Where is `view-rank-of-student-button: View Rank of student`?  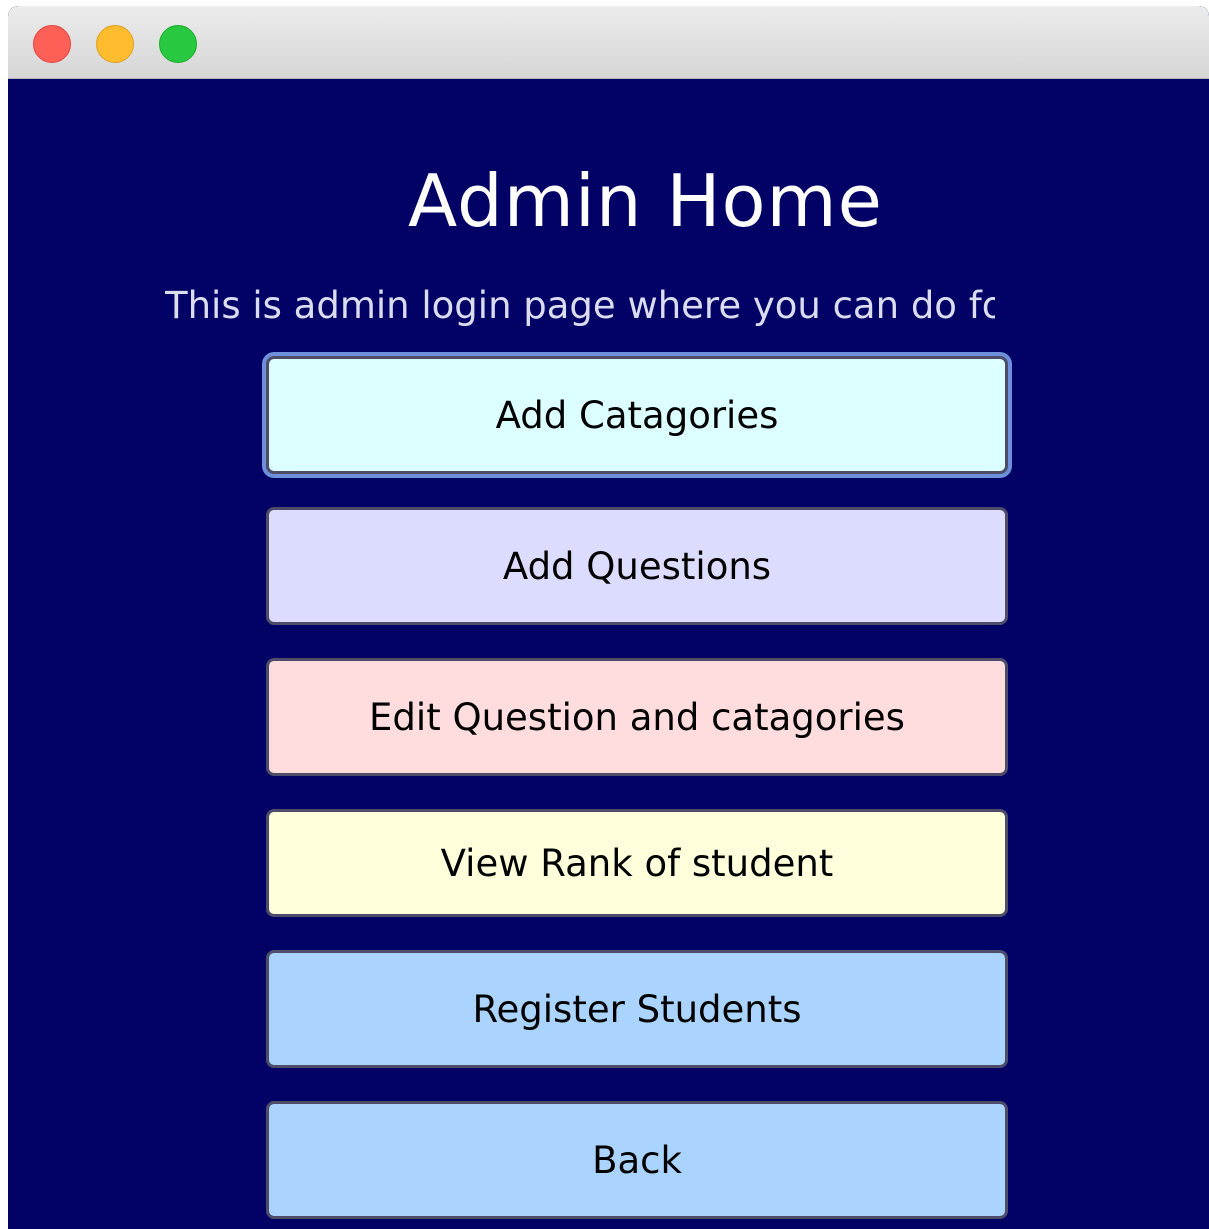 view-rank-of-student-button: View Rank of student is located at coordinates (637, 863).